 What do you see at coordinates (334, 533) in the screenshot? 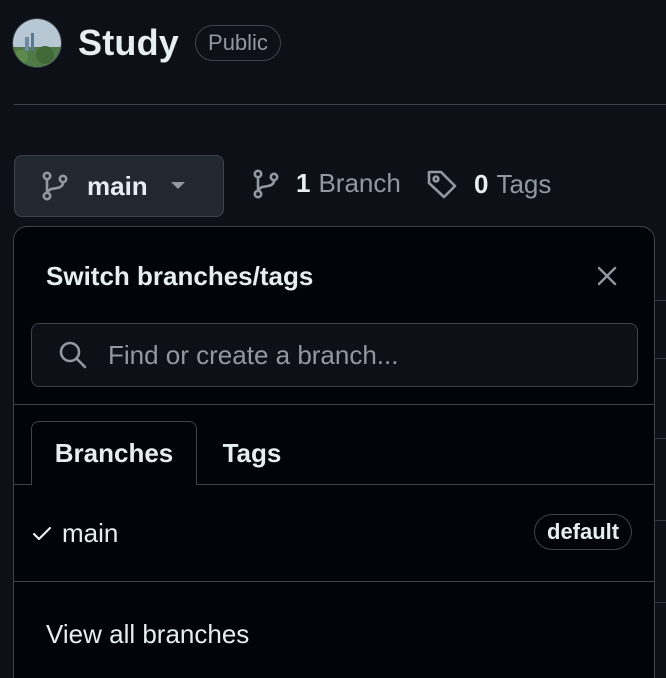
I see `branch-list-item: main default` at bounding box center [334, 533].